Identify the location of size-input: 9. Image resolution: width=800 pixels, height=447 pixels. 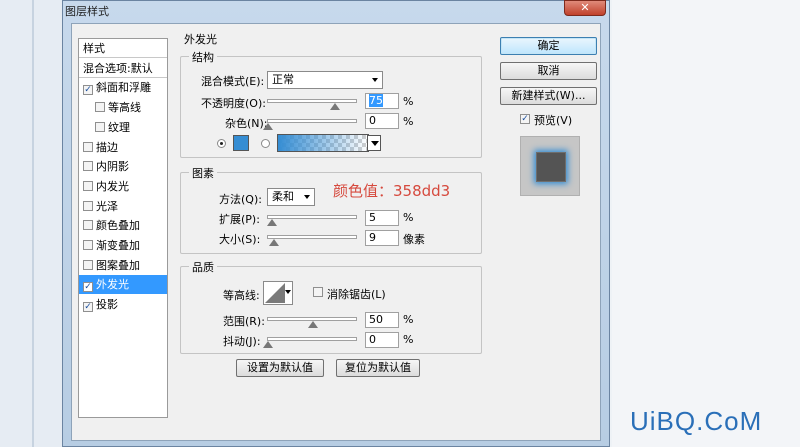
(382, 238).